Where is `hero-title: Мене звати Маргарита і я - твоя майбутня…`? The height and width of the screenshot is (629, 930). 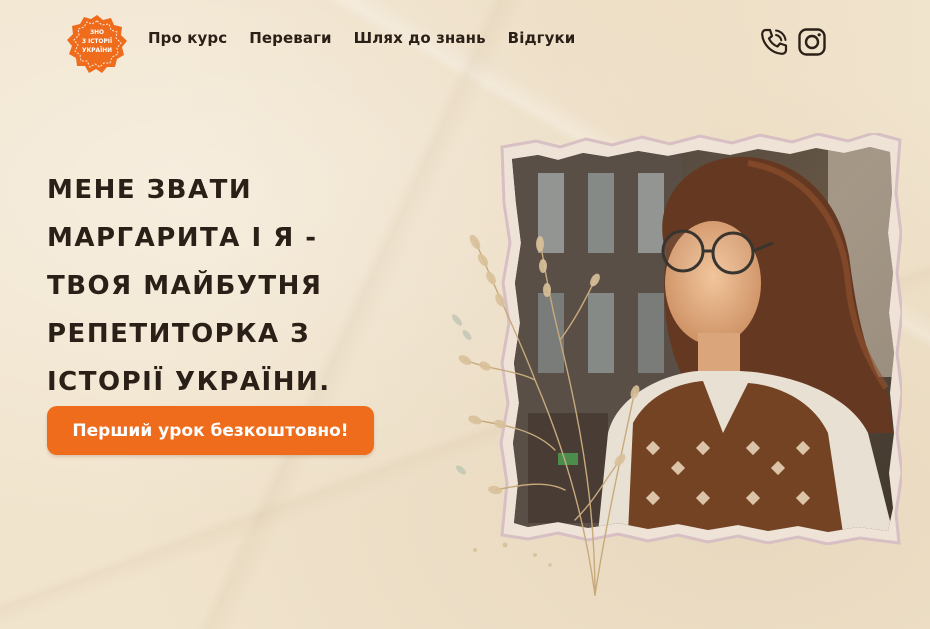
hero-title: Мене звати Маргарита і я - твоя майбутня… is located at coordinates (189, 286).